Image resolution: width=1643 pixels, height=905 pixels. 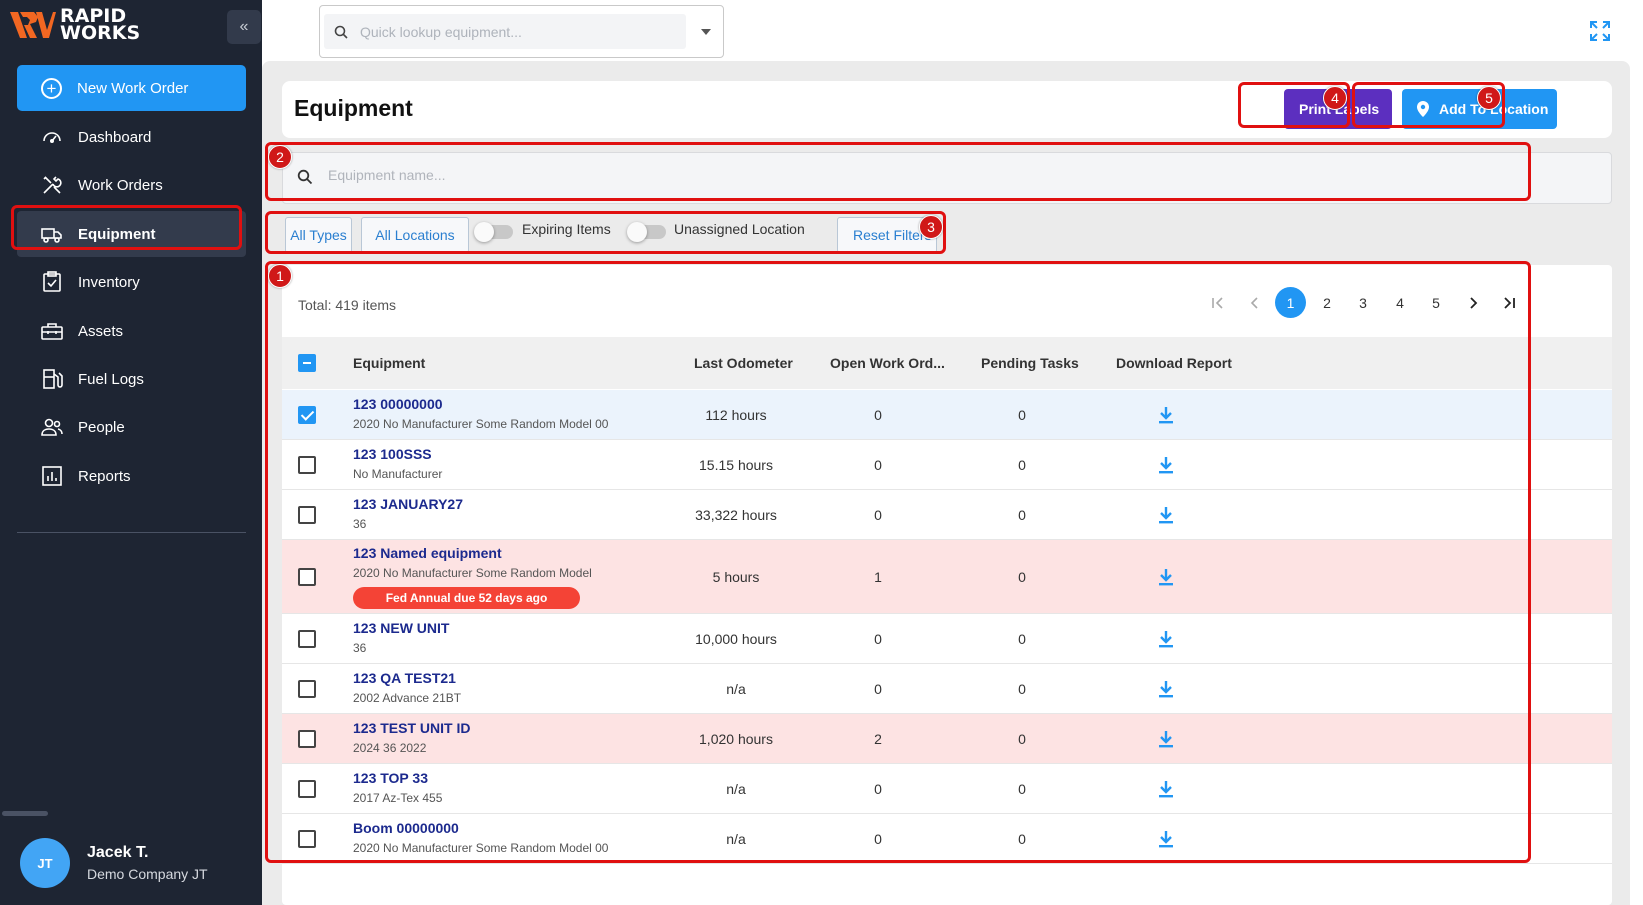 What do you see at coordinates (1327, 302) in the screenshot?
I see `page-2-button: 2` at bounding box center [1327, 302].